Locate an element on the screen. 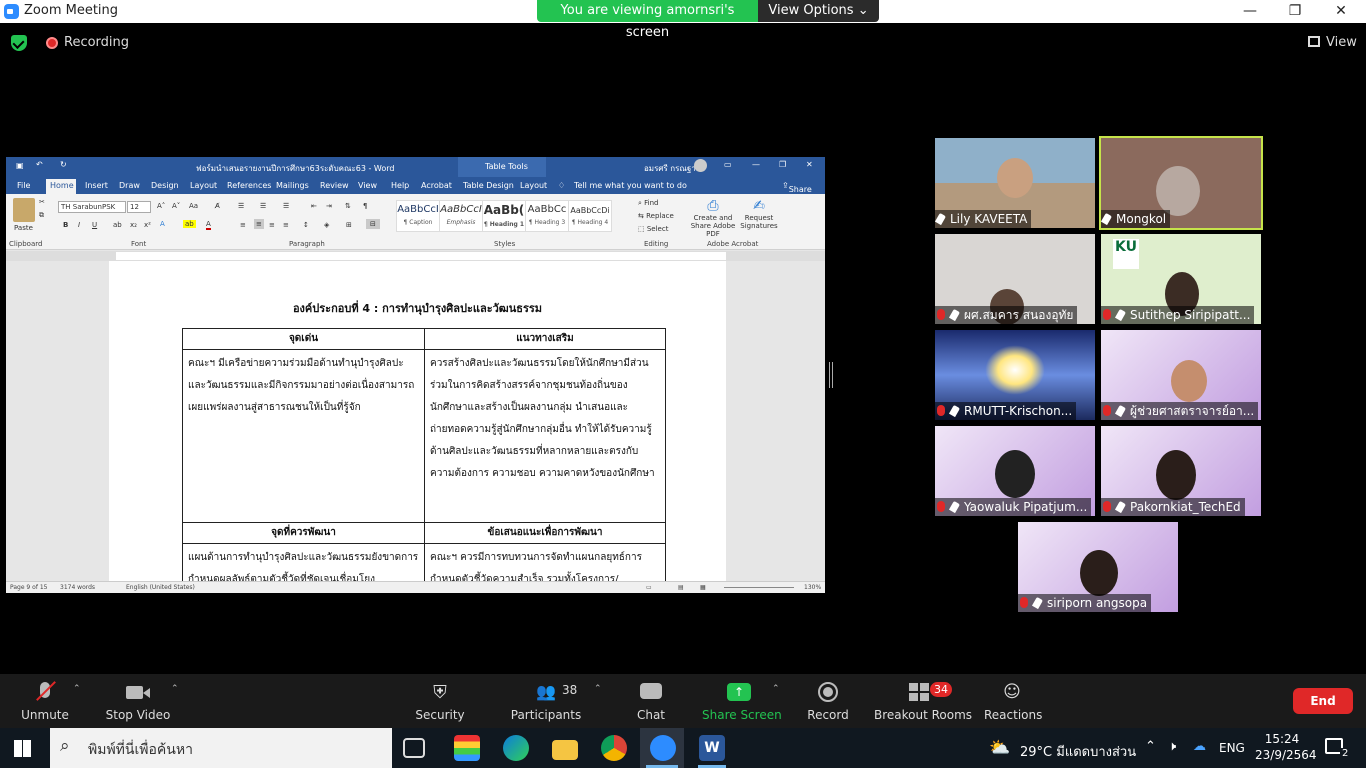  close-button: ✕ is located at coordinates (1341, 11).